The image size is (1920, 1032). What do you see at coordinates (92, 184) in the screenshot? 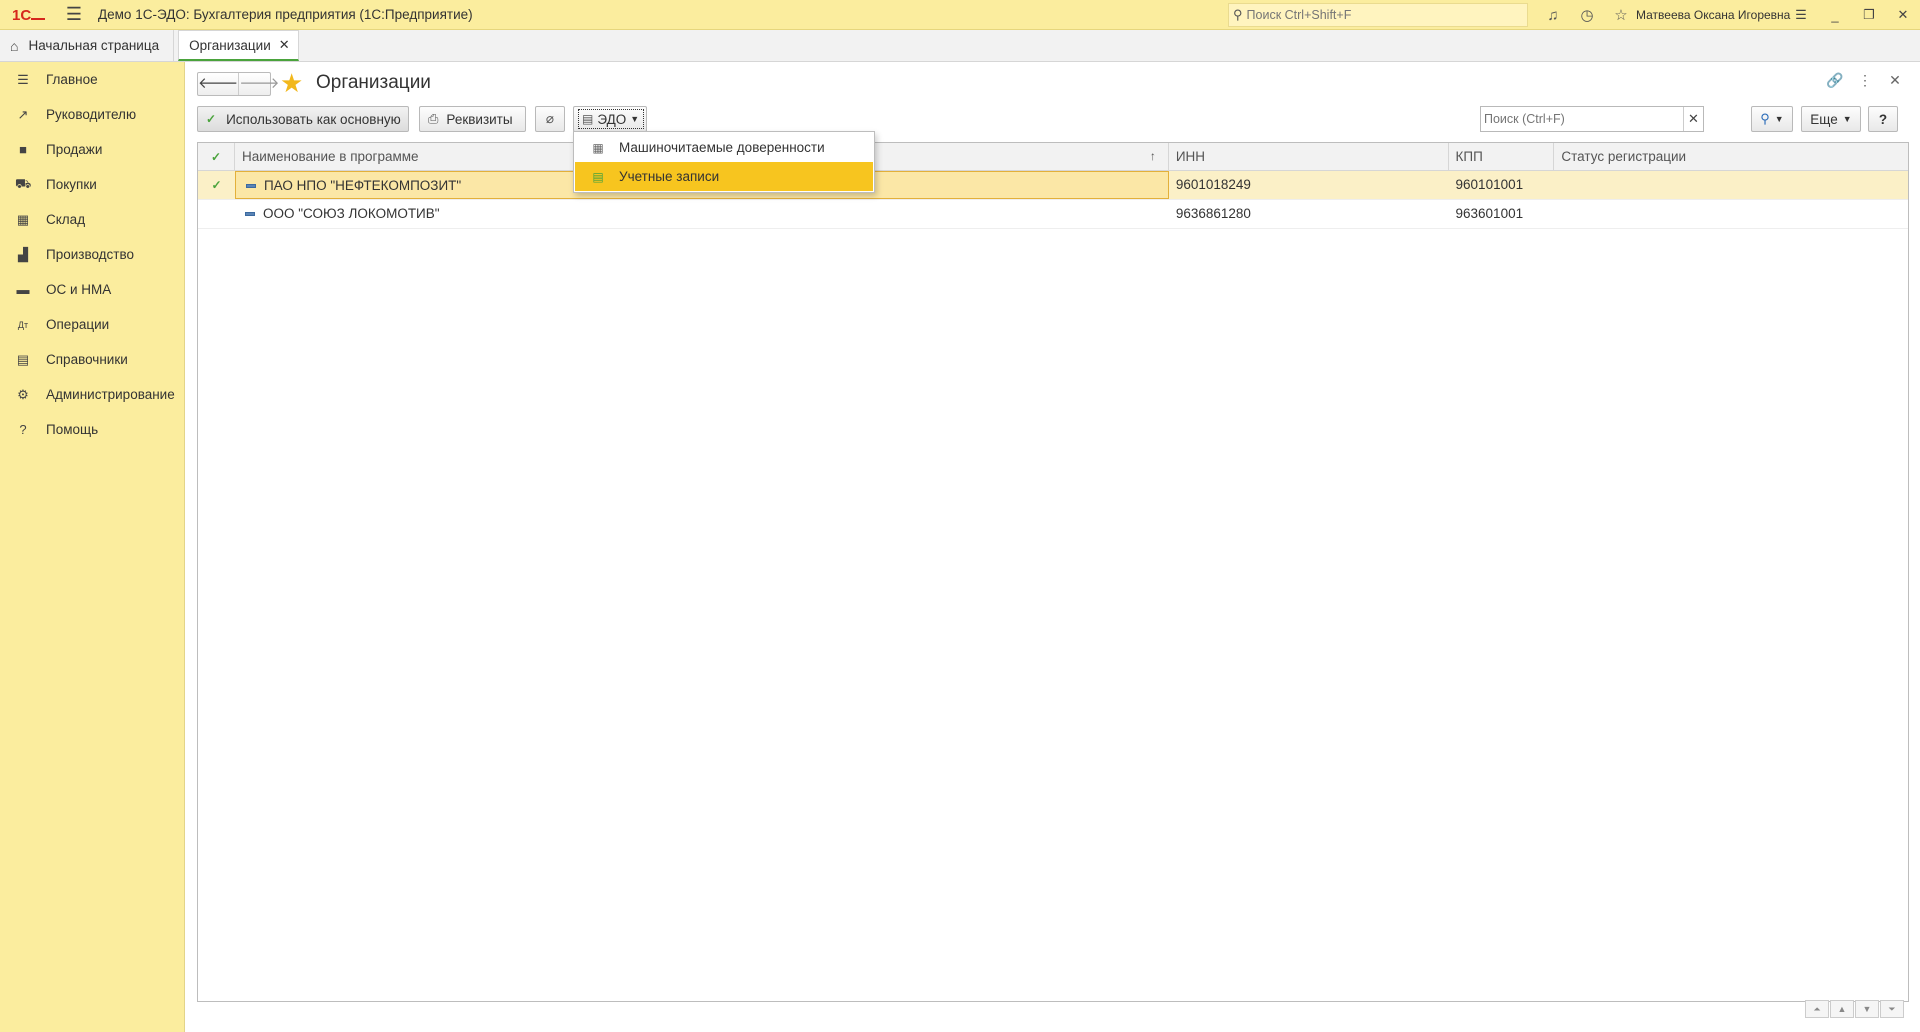
I see `sidebar-item-purchases: ⛟ Покупки` at bounding box center [92, 184].